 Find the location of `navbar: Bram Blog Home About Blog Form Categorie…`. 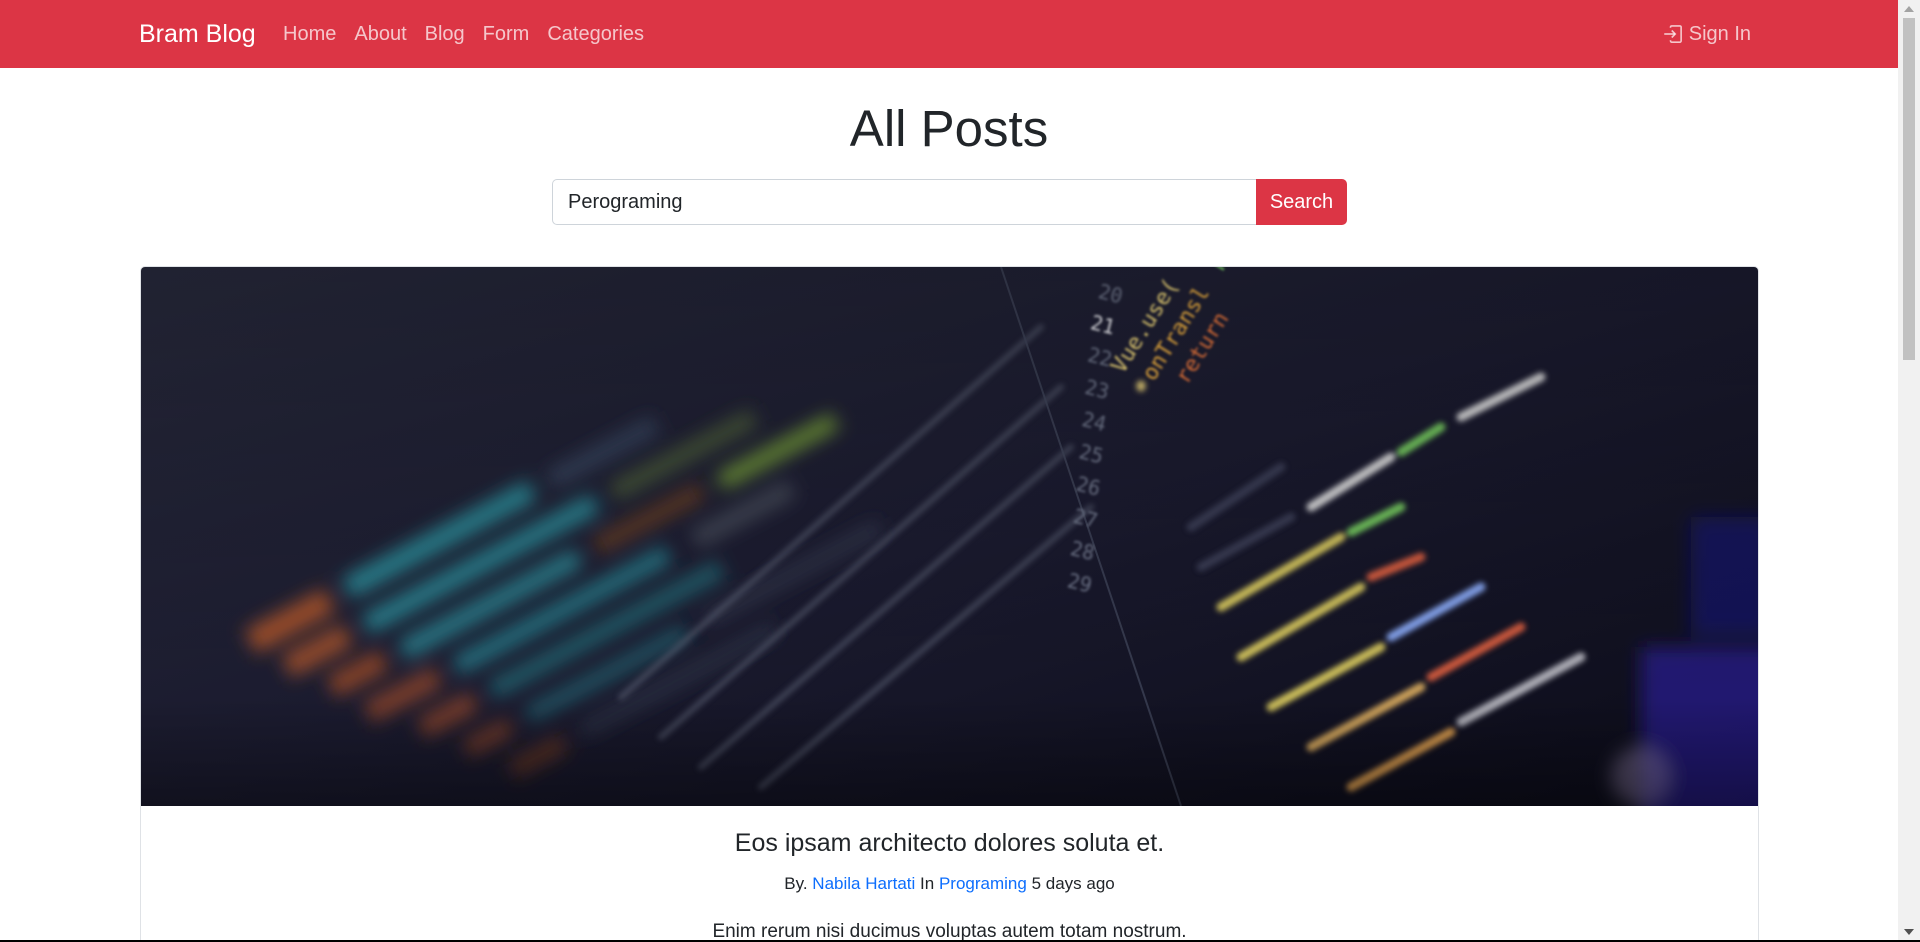

navbar: Bram Blog Home About Blog Form Categorie… is located at coordinates (949, 34).